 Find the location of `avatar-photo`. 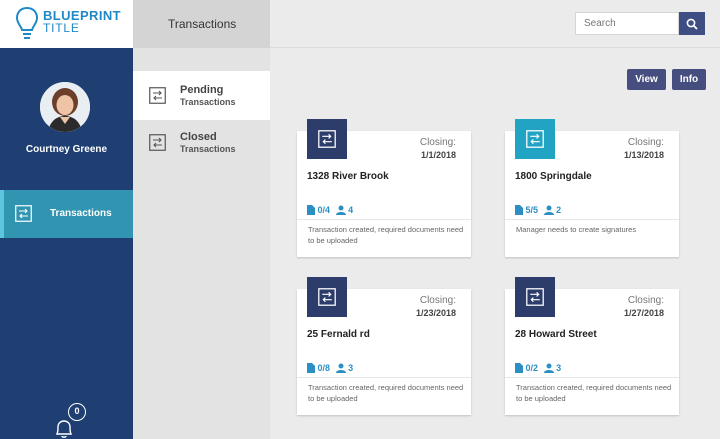

avatar-photo is located at coordinates (65, 107).